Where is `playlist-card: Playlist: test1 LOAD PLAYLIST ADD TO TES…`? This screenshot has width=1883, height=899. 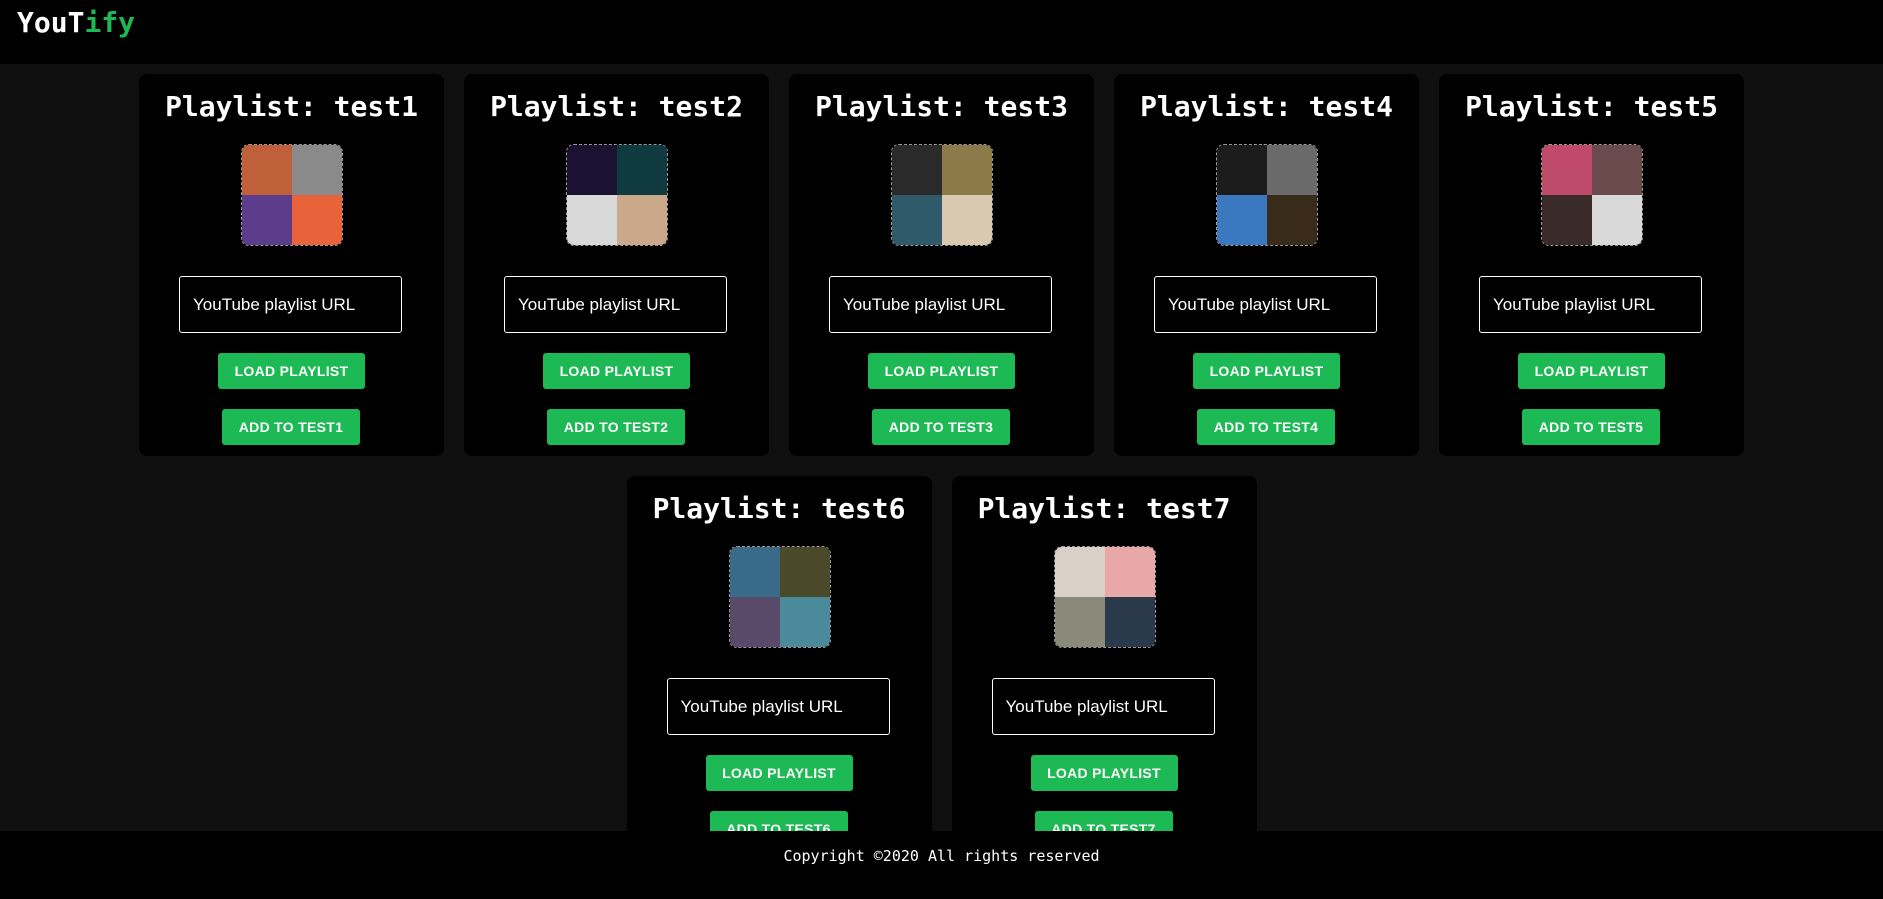 playlist-card: Playlist: test1 LOAD PLAYLIST ADD TO TES… is located at coordinates (291, 265).